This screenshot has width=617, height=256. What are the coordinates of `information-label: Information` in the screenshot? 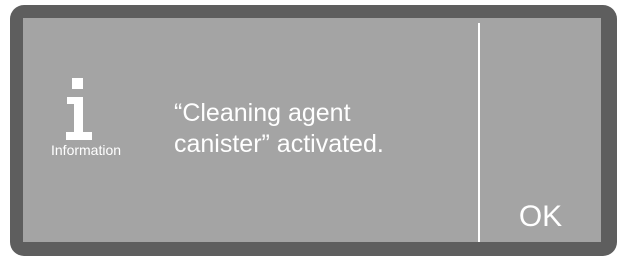 It's located at (86, 150).